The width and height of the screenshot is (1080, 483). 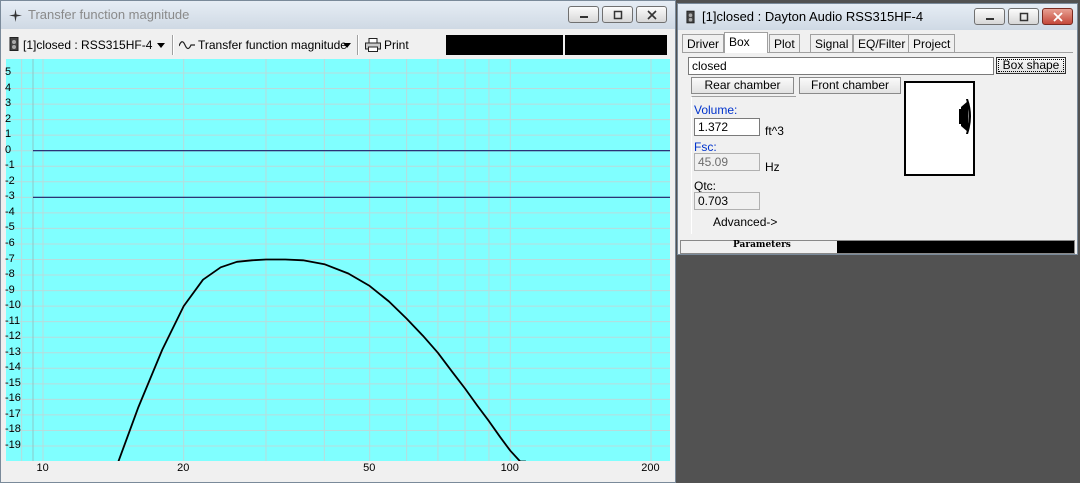 I want to click on qtc-label: Qtc:, so click(x=705, y=186).